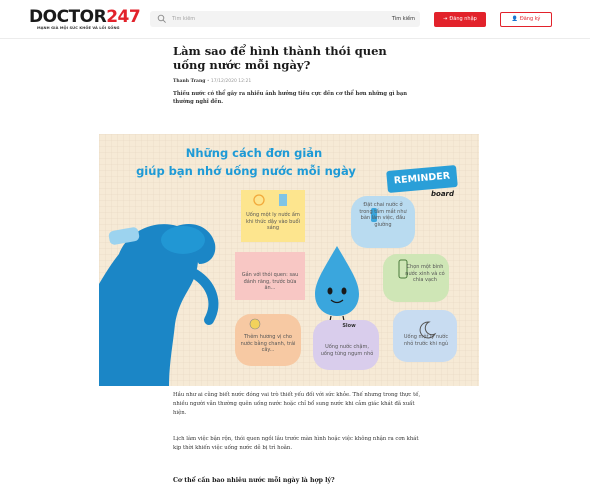  Describe the element at coordinates (298, 81) in the screenshot. I see `article-meta: Thanh Trang • 17/12/2020 12:21` at that location.